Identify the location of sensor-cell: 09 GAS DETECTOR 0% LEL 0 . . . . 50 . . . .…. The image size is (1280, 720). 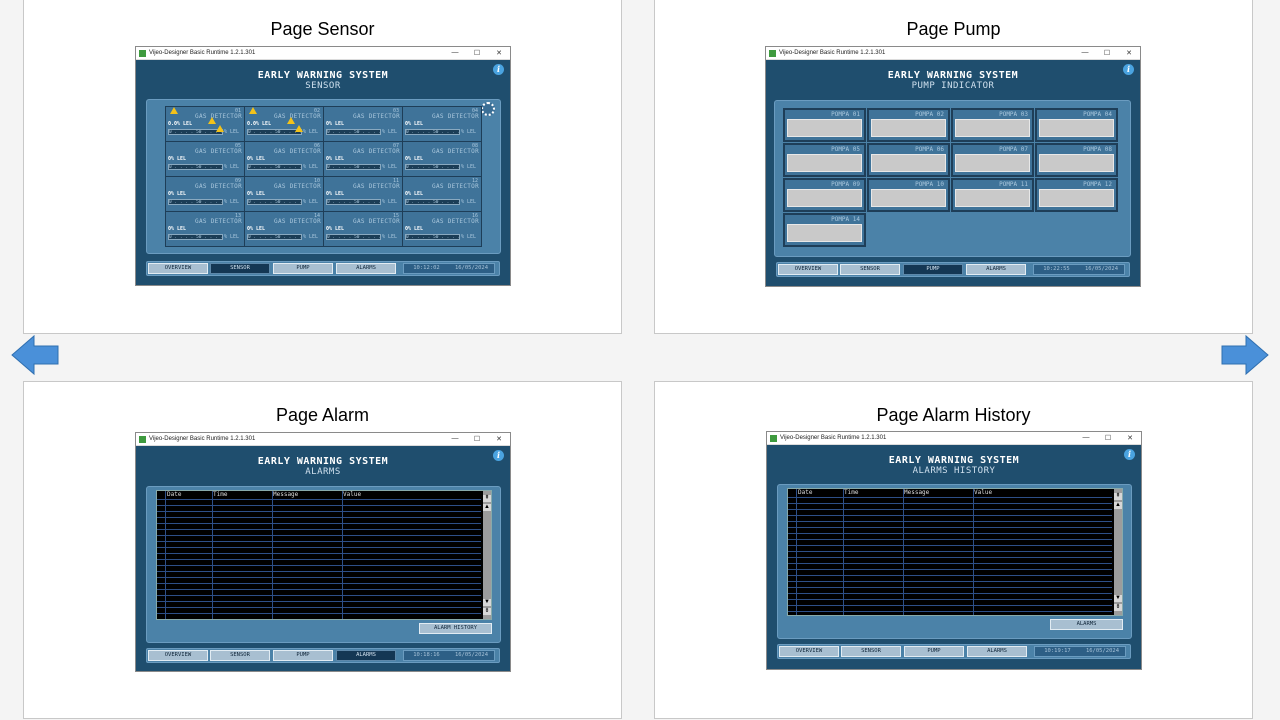
(205, 194).